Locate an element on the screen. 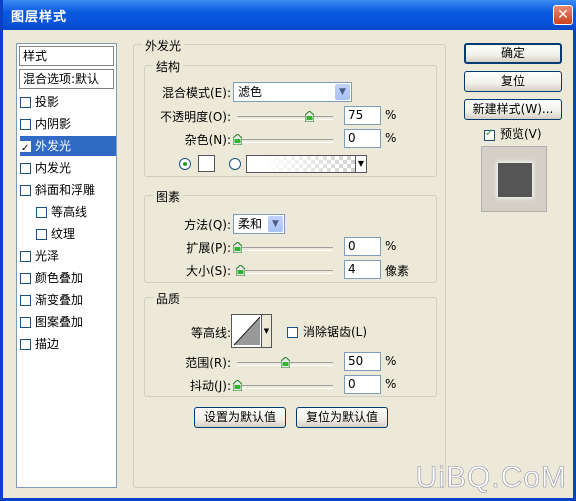 This screenshot has height=501, width=576. style-preview is located at coordinates (514, 179).